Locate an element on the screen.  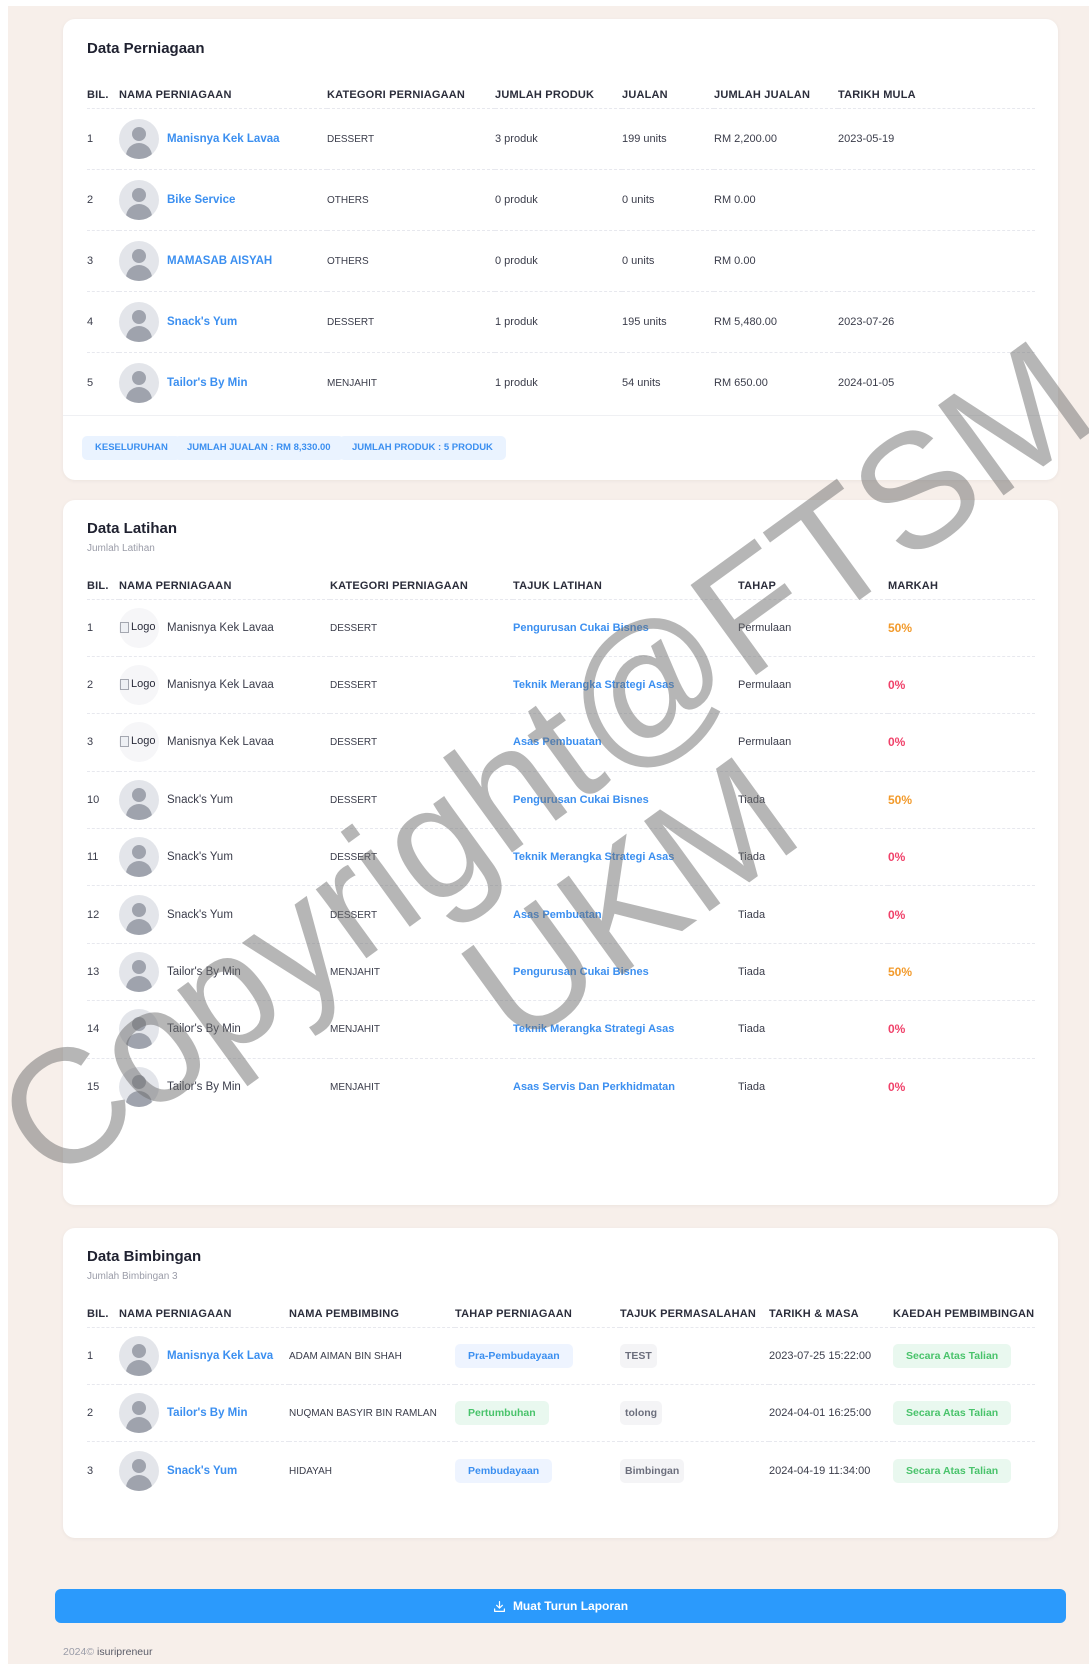
start-date: 2023-05-19 is located at coordinates (866, 138).